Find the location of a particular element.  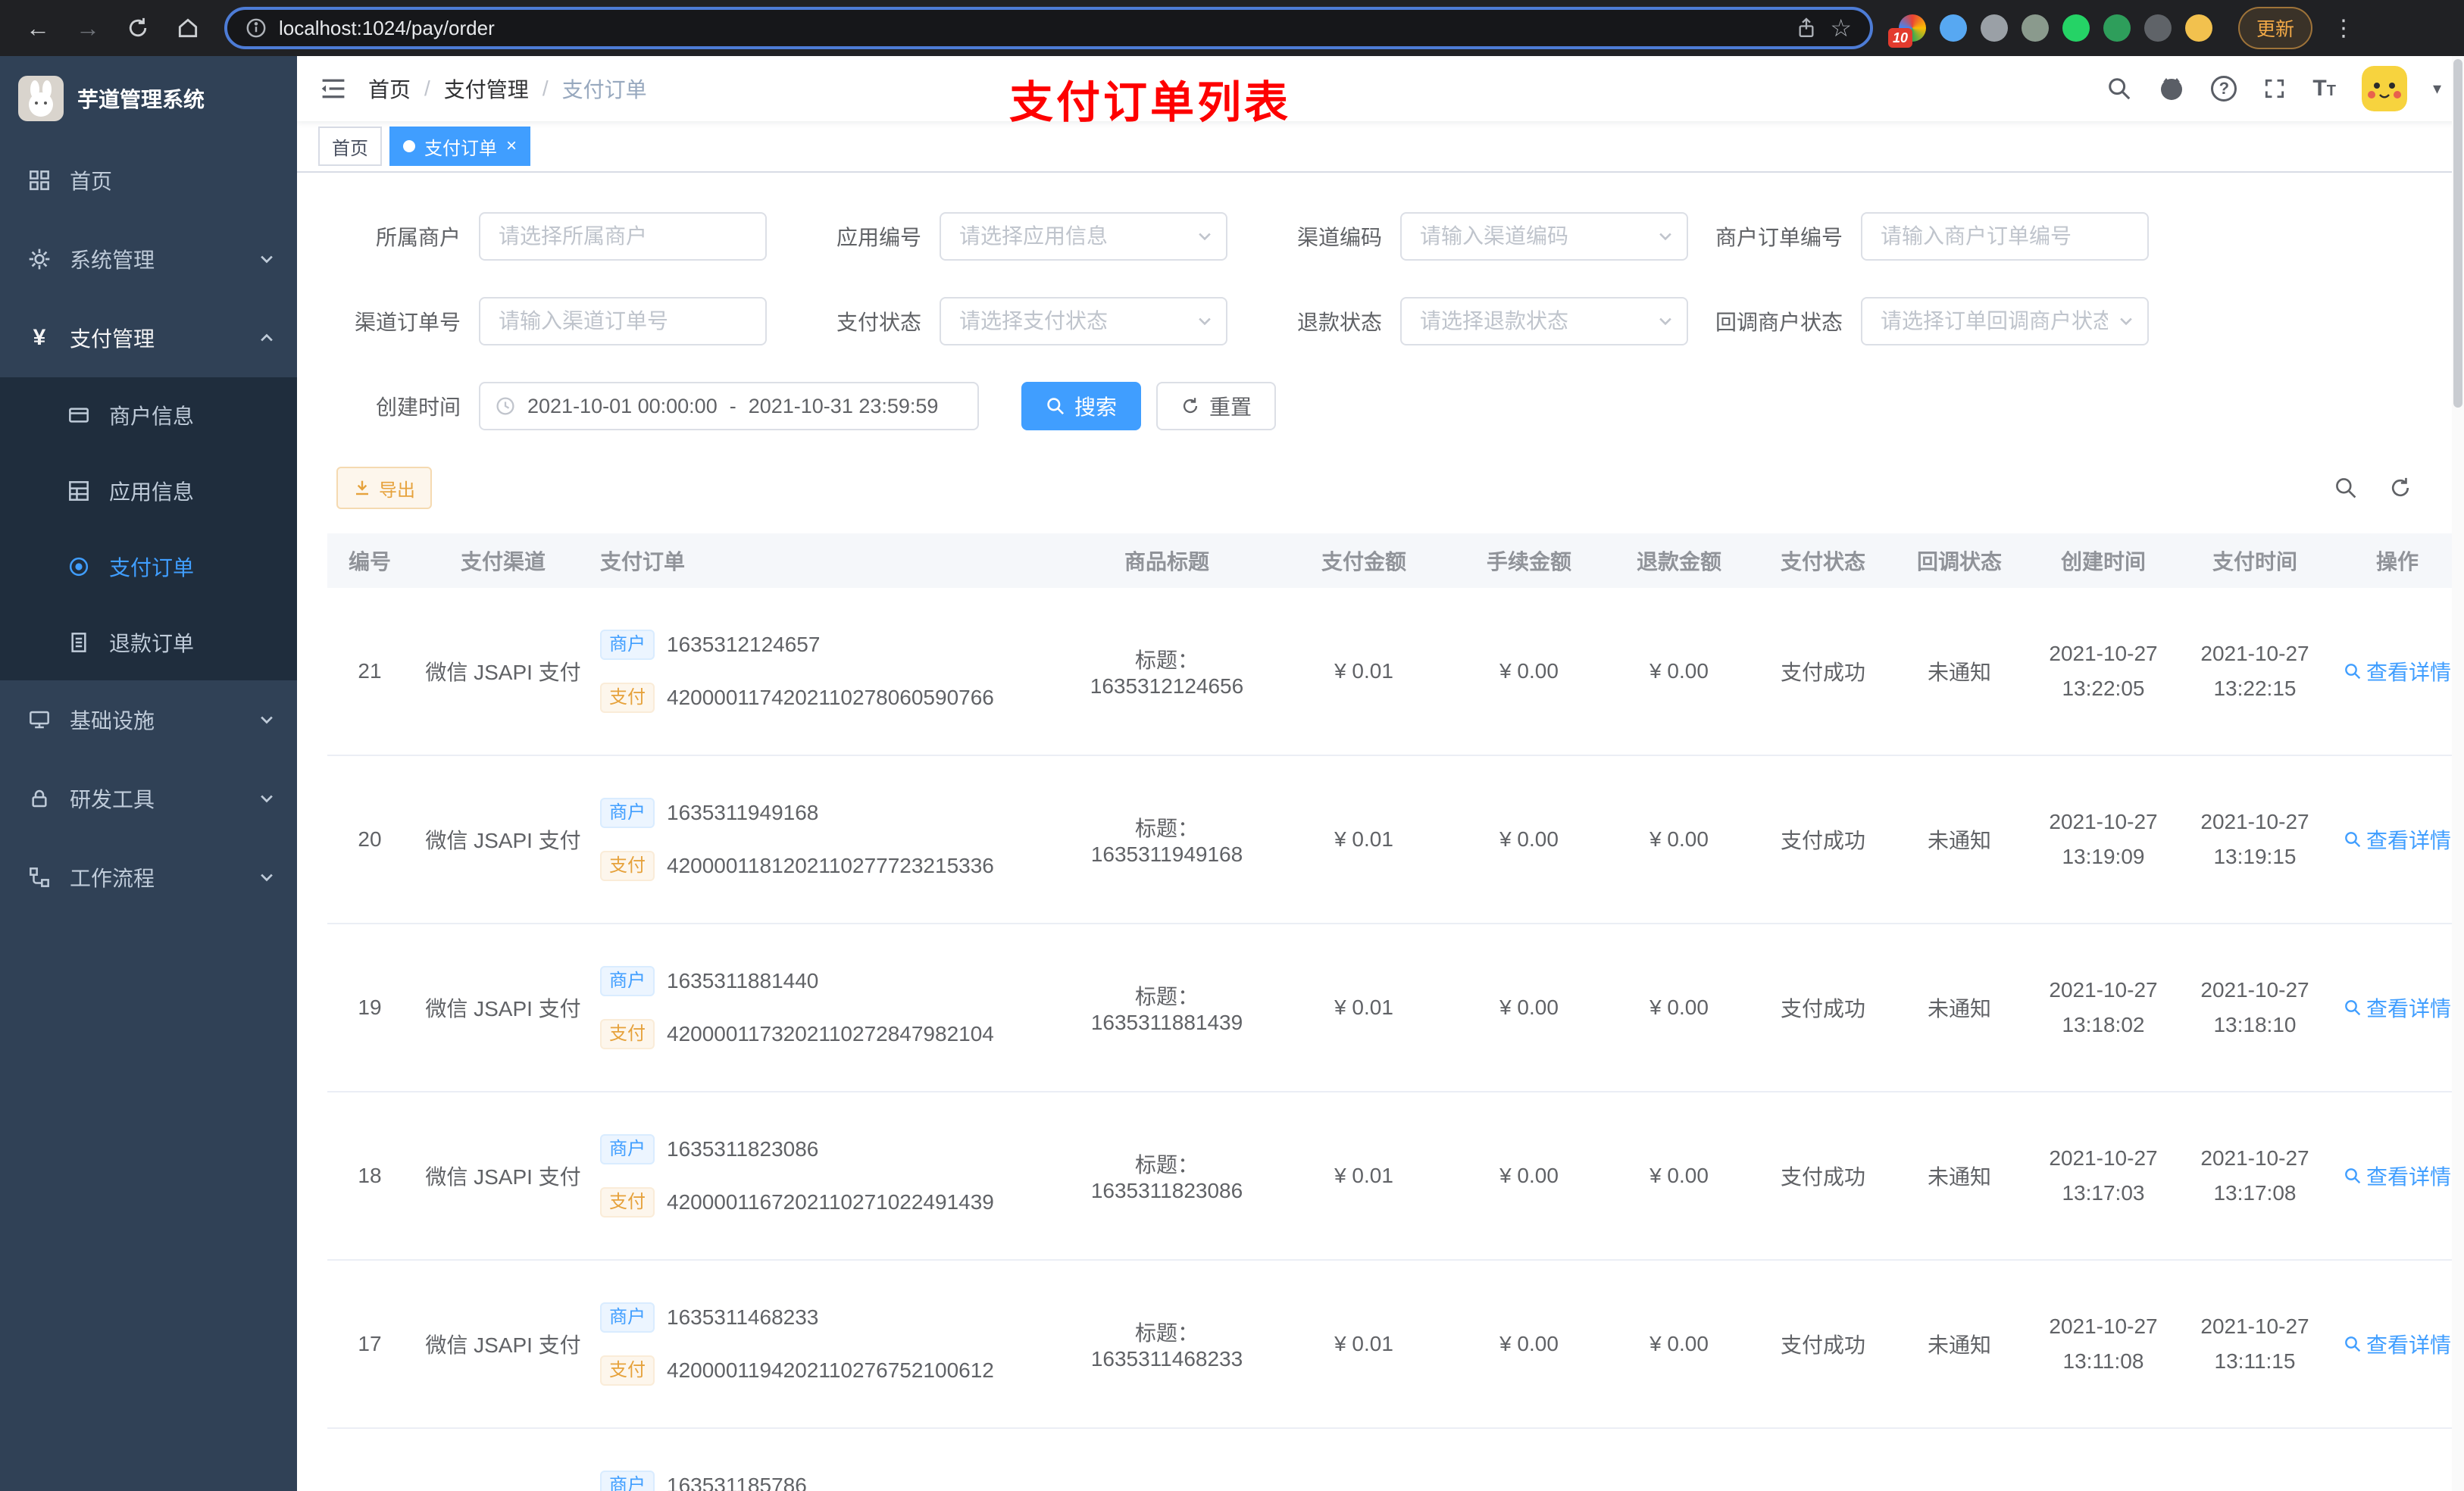

tab-home: 首页 is located at coordinates (350, 146).